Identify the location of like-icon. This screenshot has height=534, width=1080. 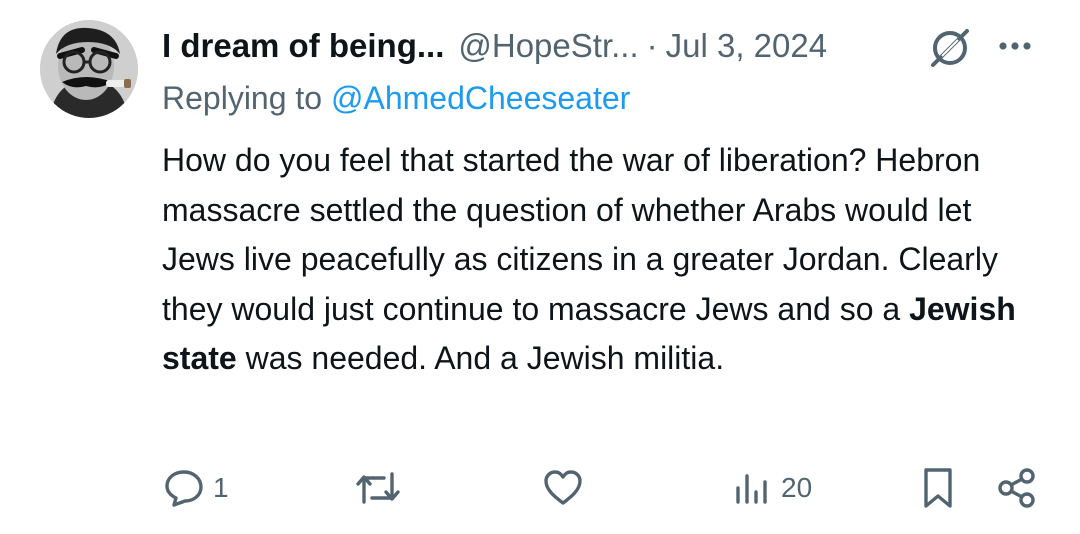
(563, 487).